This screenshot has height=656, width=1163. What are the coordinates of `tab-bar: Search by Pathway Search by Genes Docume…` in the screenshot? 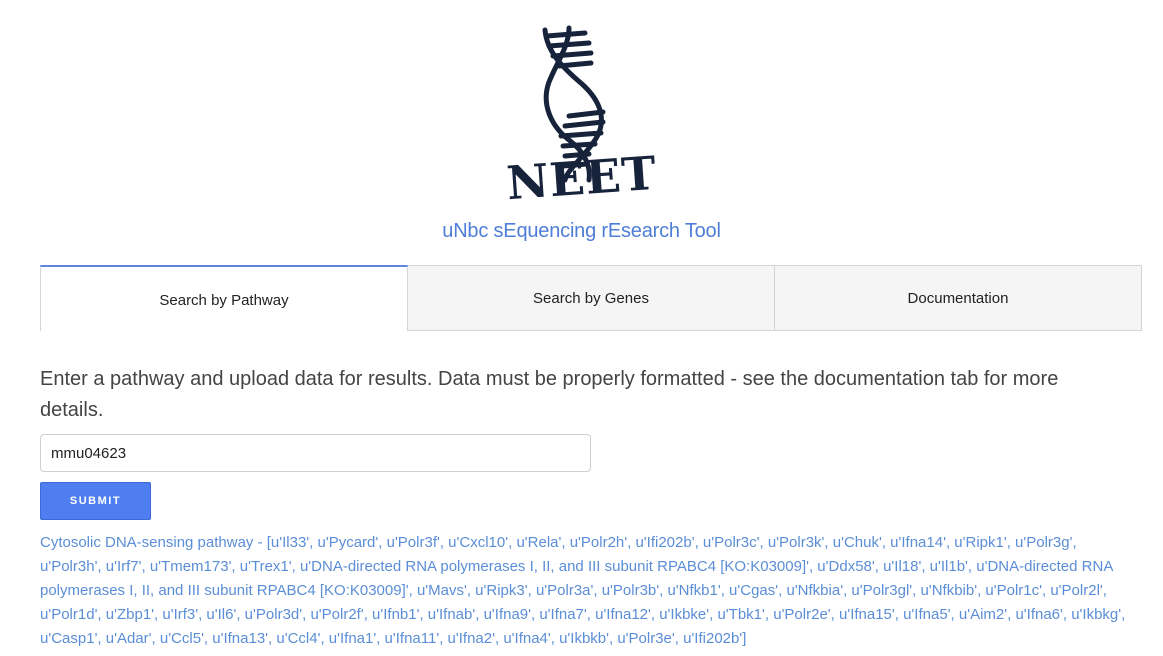 It's located at (591, 298).